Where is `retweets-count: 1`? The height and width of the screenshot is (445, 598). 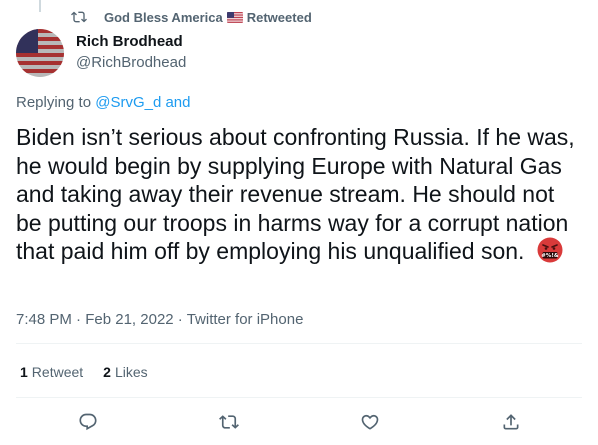 retweets-count: 1 is located at coordinates (24, 372).